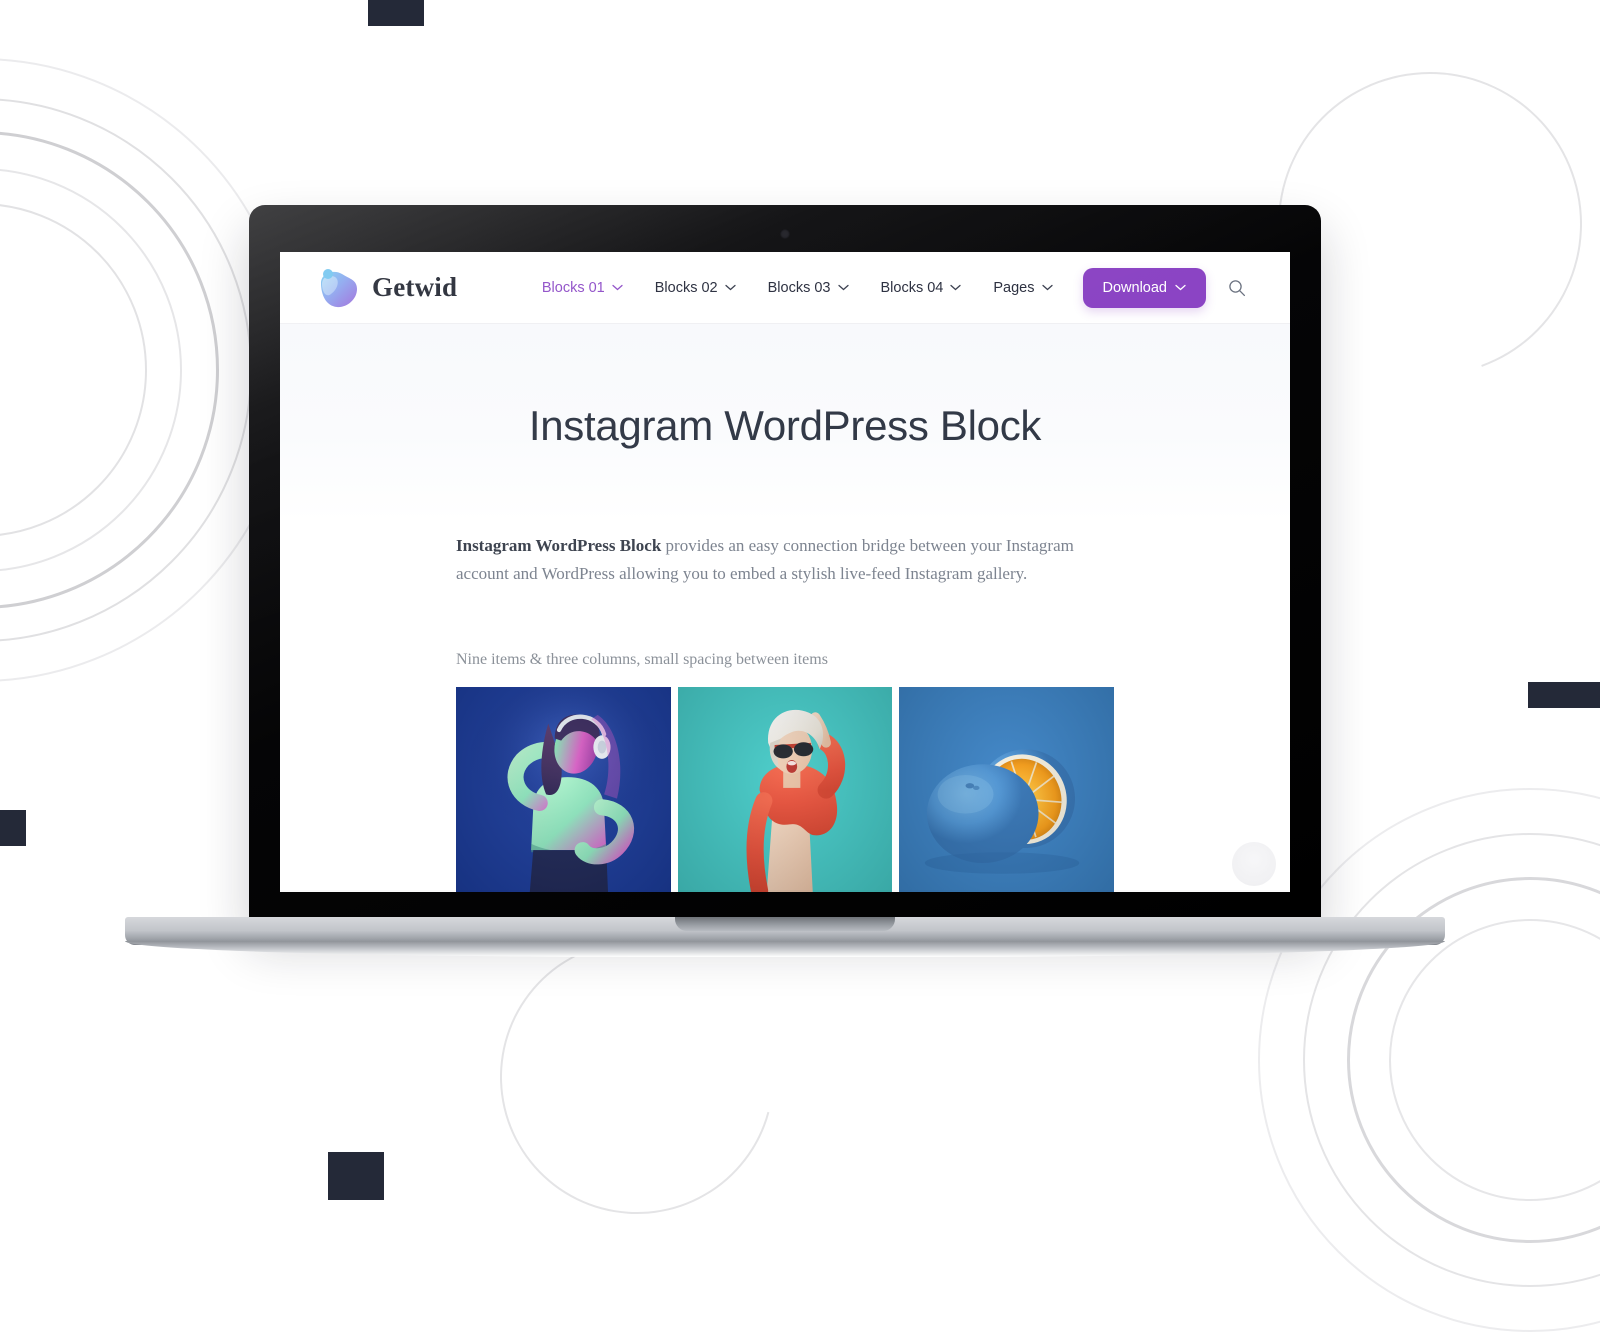  What do you see at coordinates (785, 234) in the screenshot?
I see `webcam-icon` at bounding box center [785, 234].